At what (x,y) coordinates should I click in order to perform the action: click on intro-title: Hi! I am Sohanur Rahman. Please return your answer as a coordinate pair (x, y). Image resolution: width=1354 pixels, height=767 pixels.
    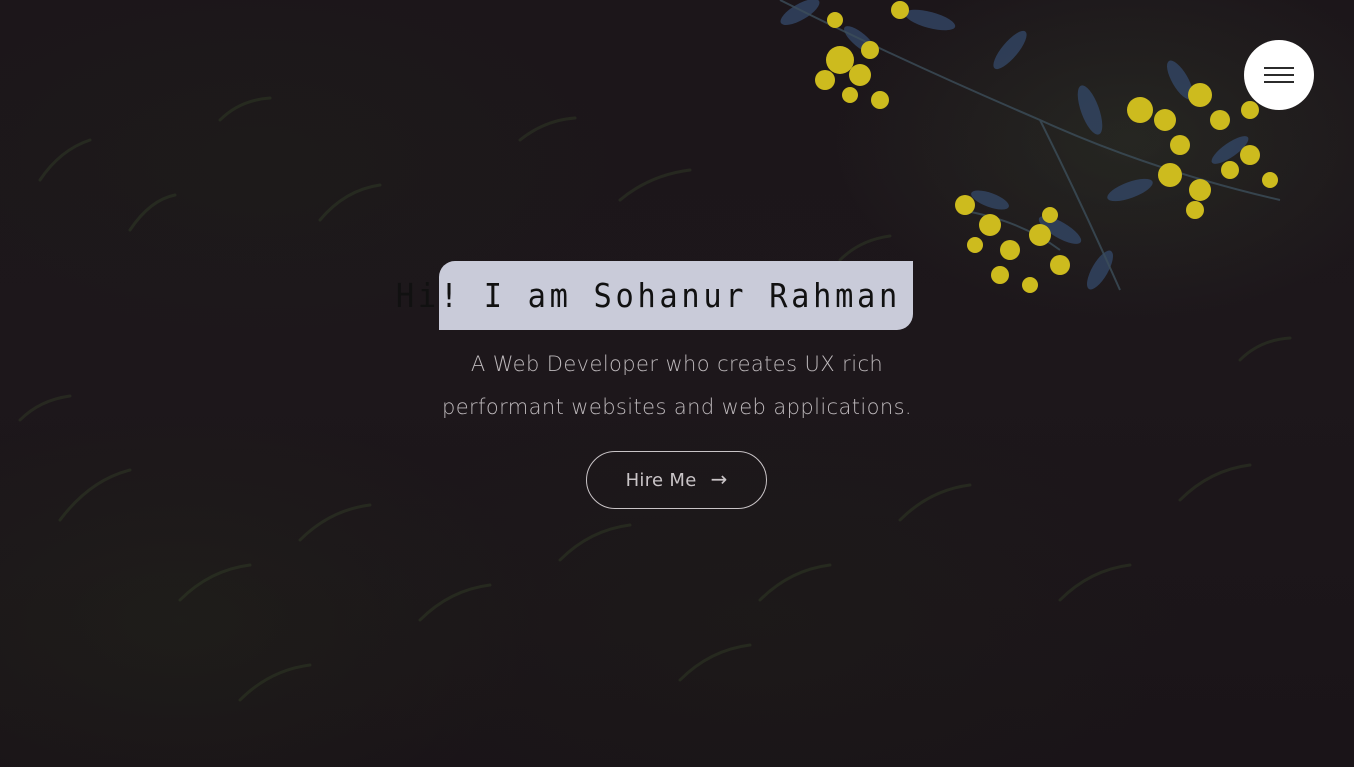
    Looking at the image, I should click on (648, 295).